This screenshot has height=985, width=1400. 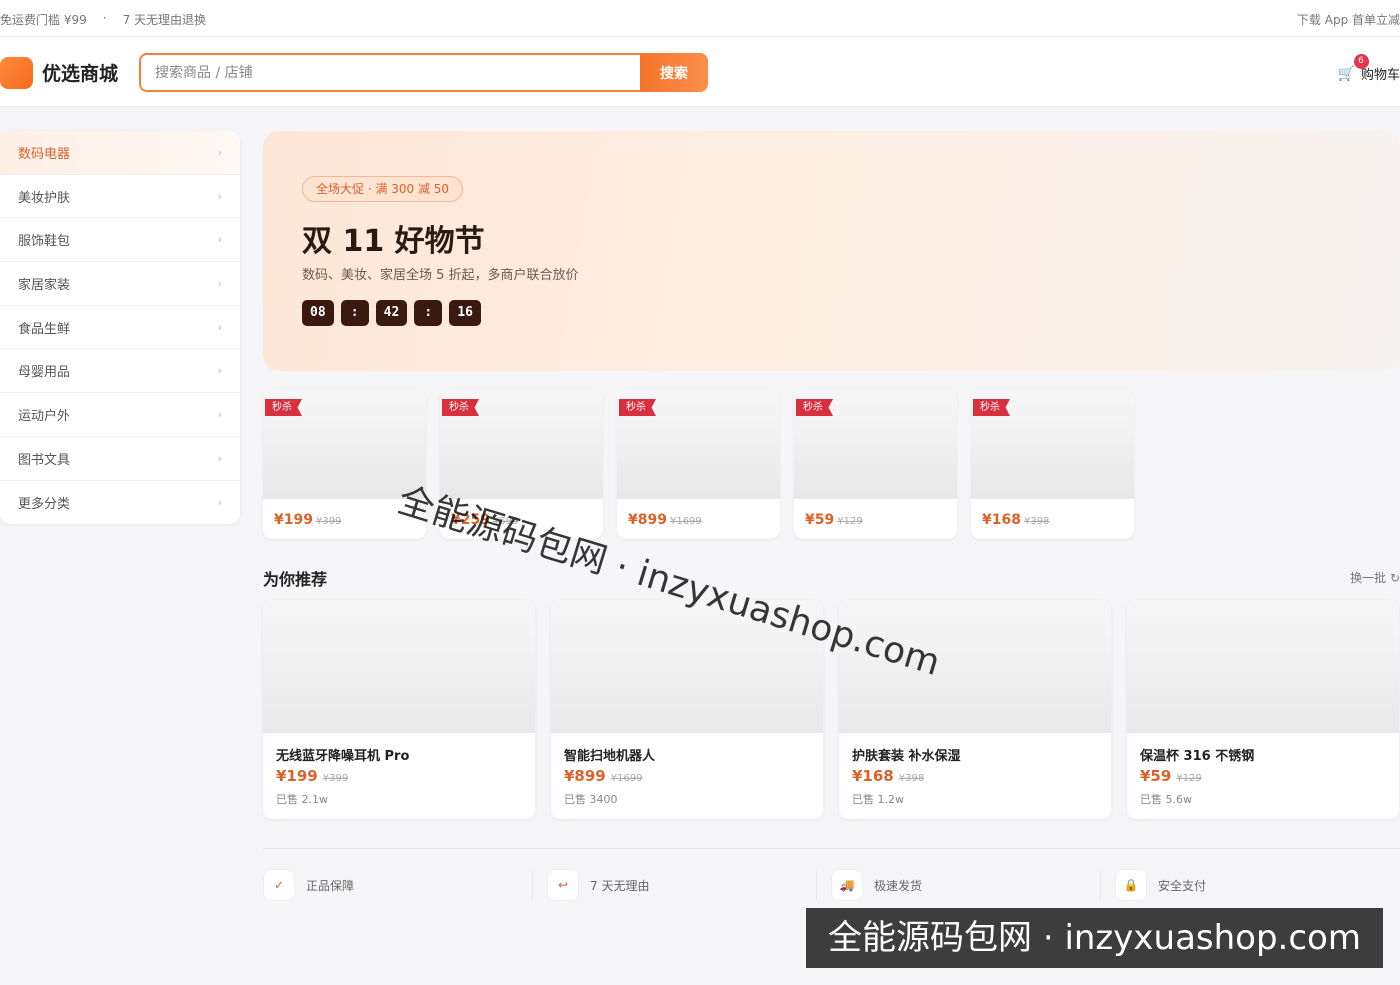 What do you see at coordinates (44, 285) in the screenshot?
I see `sidebar-item-label: 家居家装` at bounding box center [44, 285].